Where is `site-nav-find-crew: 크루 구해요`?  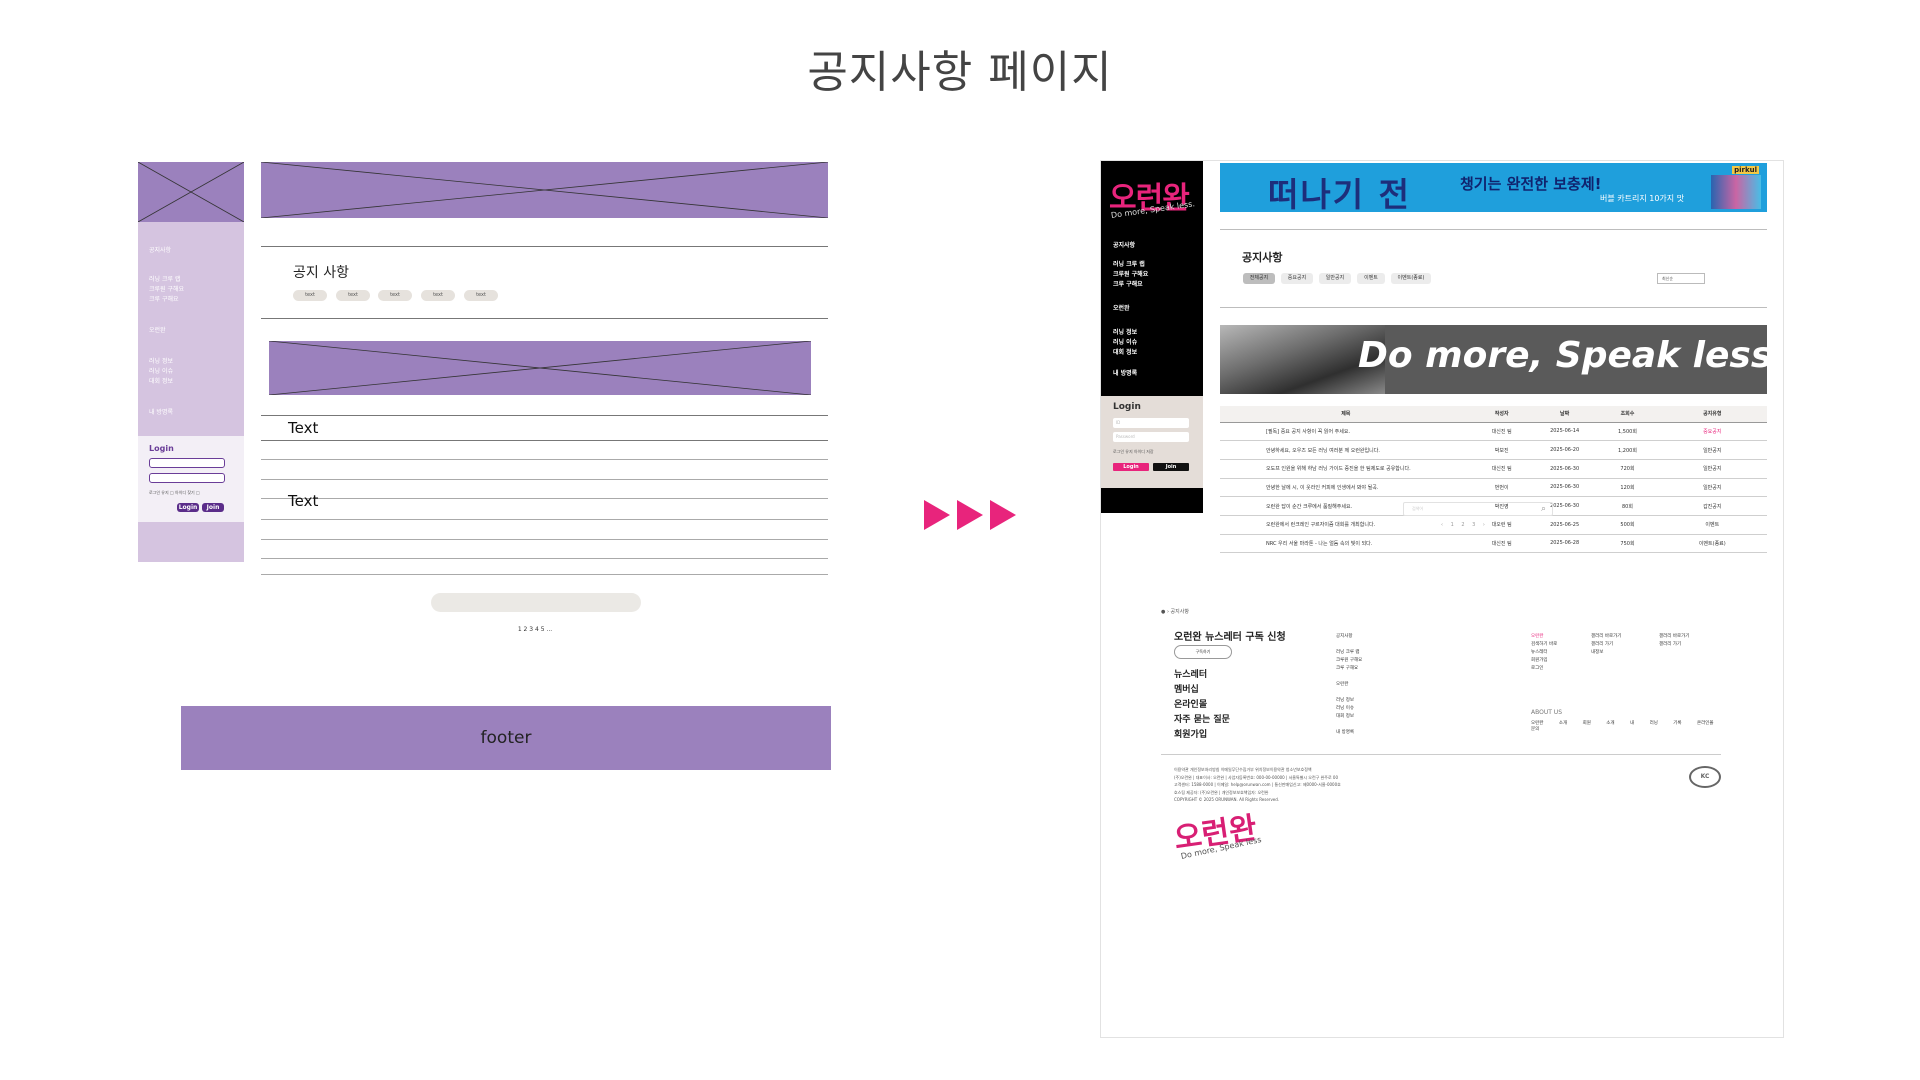
site-nav-find-crew: 크루 구해요 is located at coordinates (1128, 285).